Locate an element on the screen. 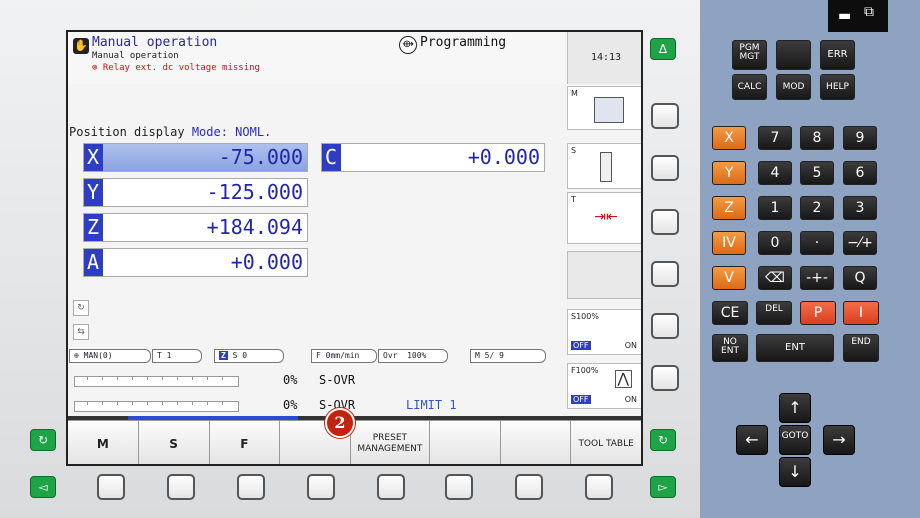  mode-primary: Manual operation is located at coordinates (154, 42).